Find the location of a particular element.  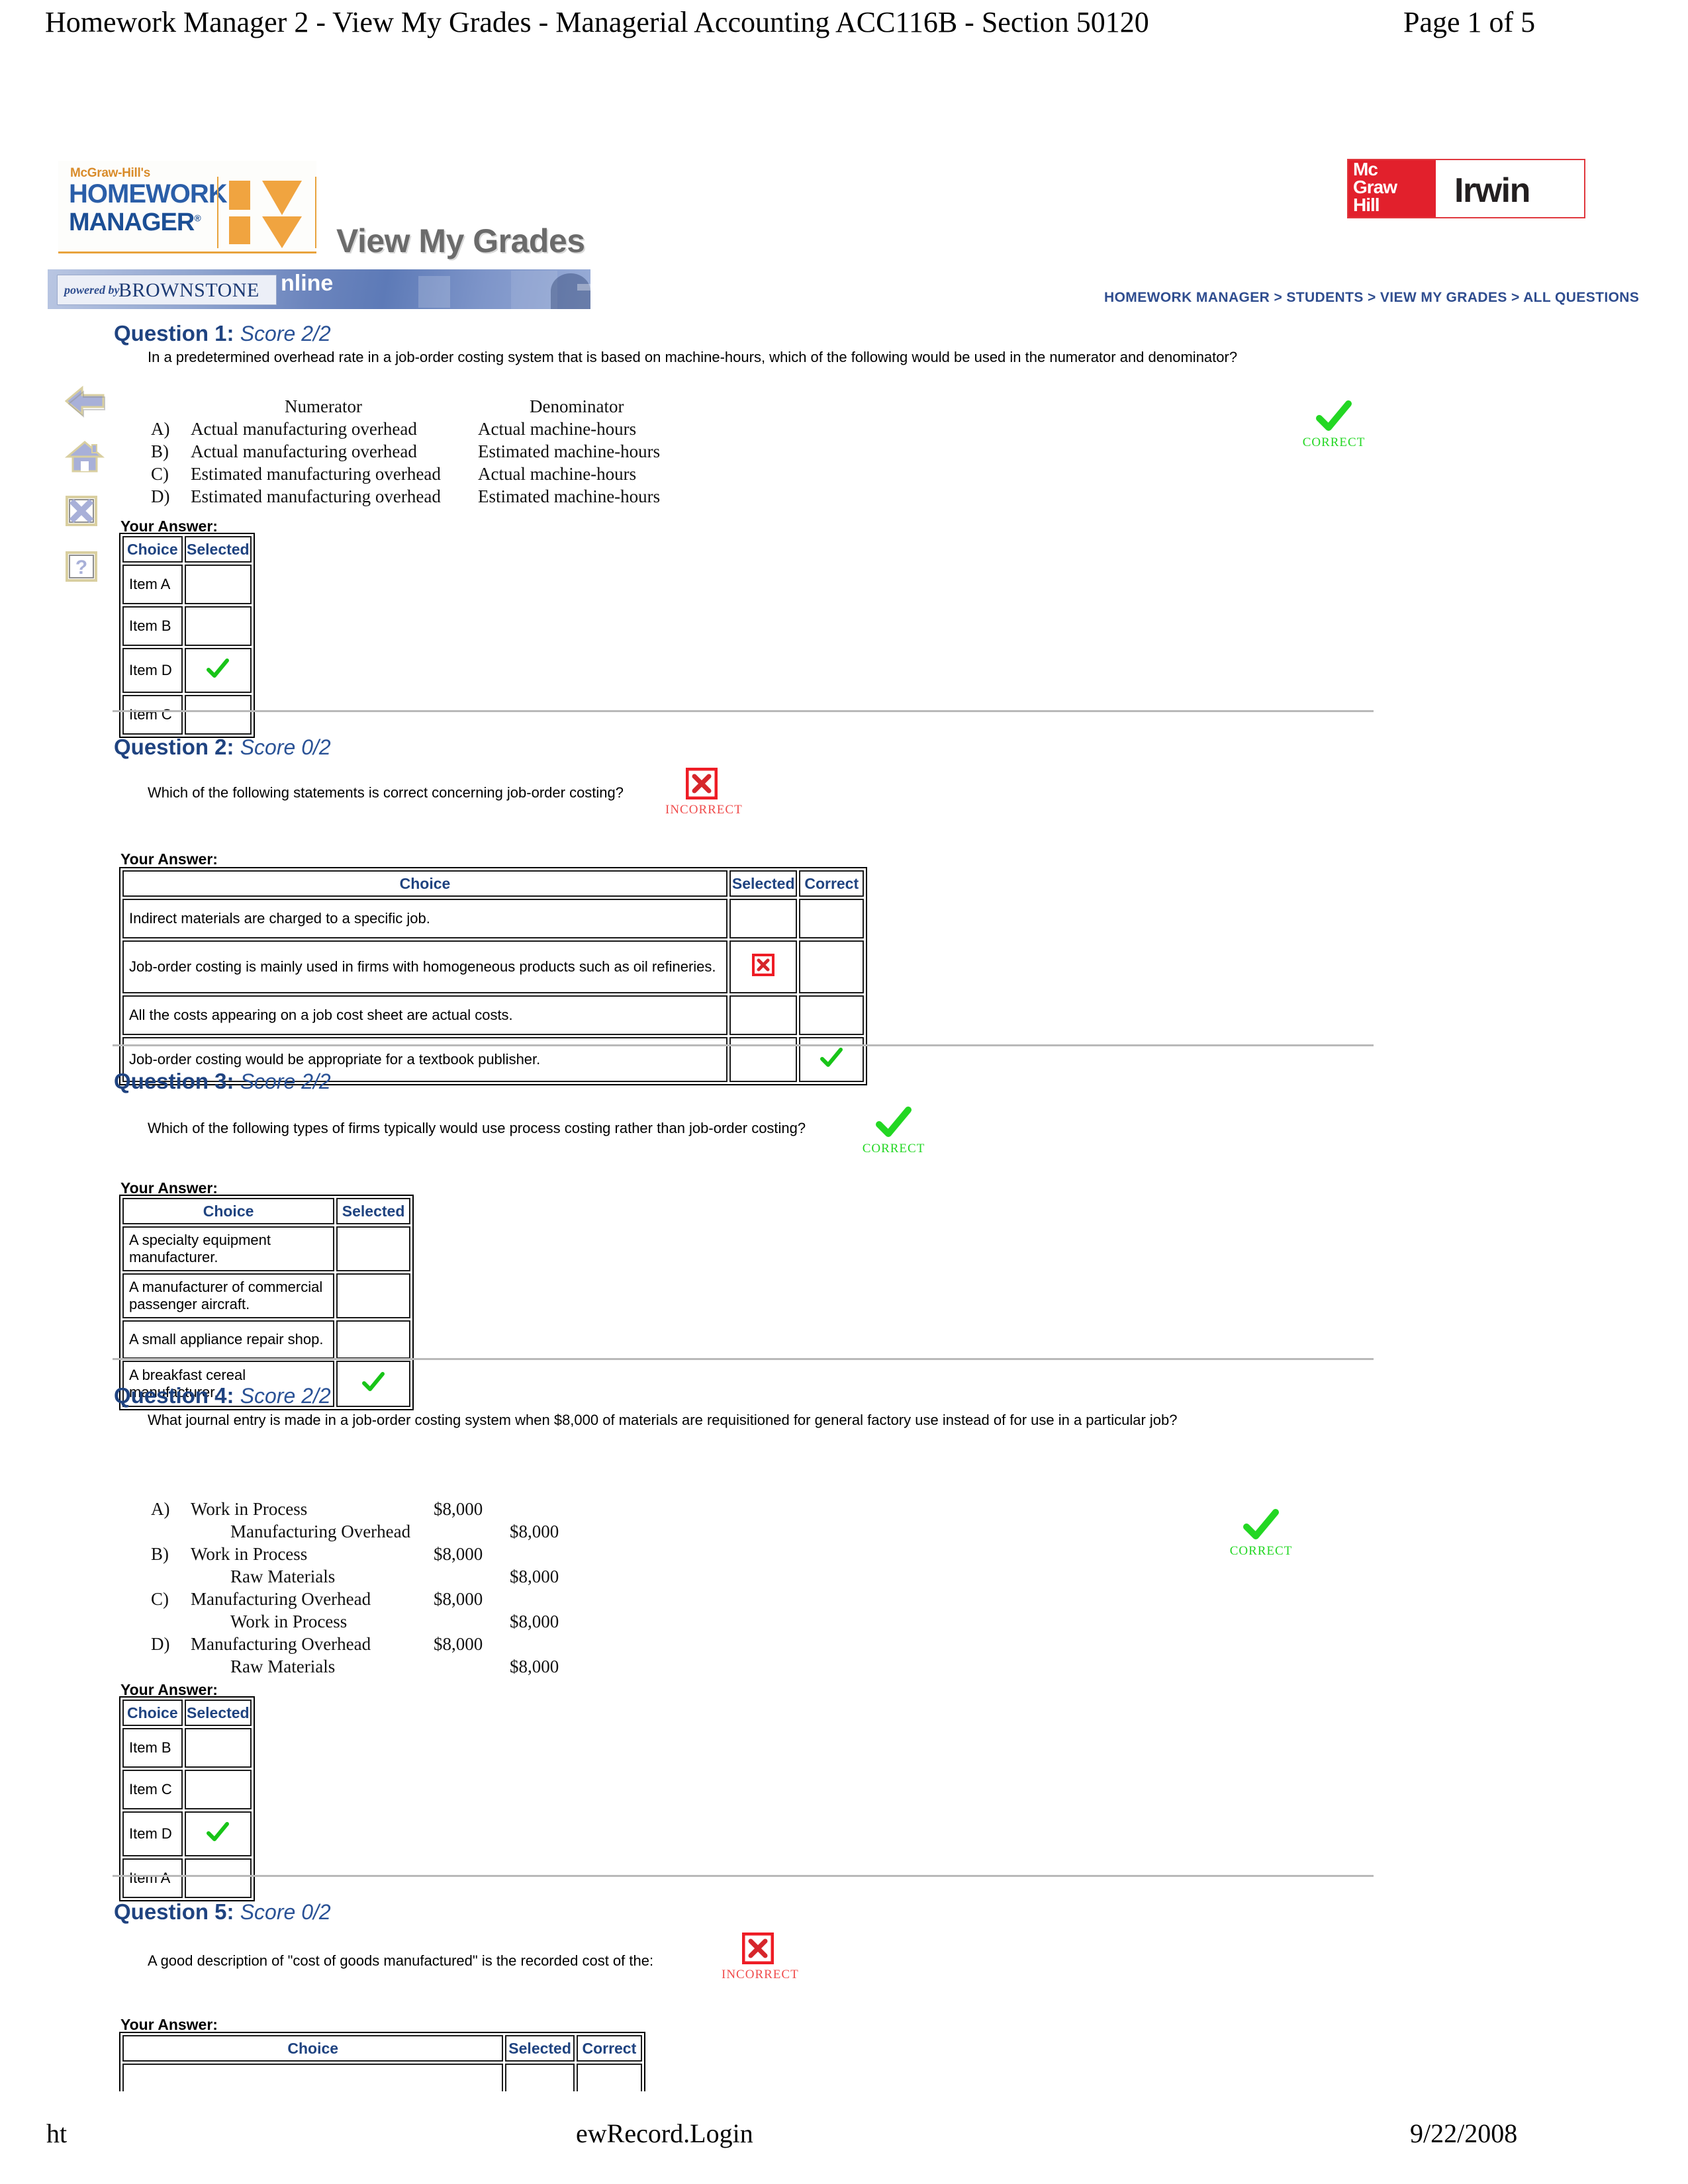

mhi-hill: Hill is located at coordinates (1367, 205).